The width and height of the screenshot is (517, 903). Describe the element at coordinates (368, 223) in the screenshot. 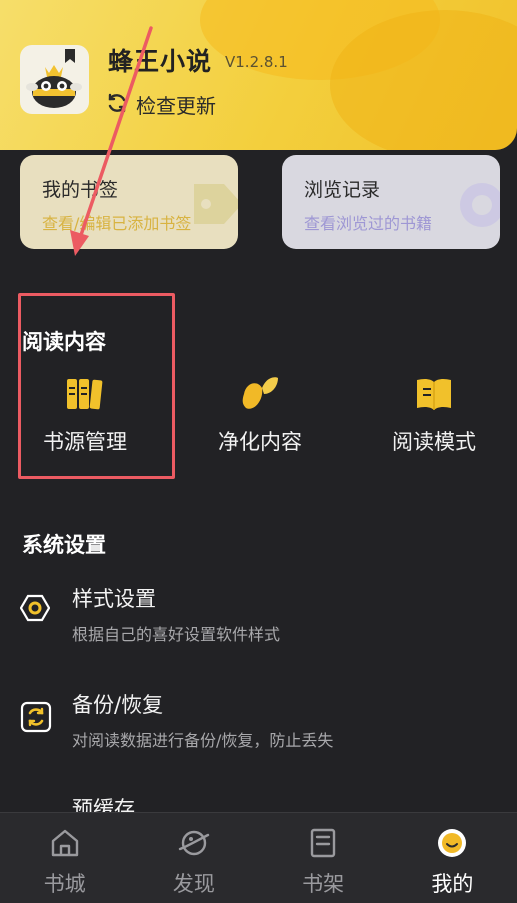

I see `history-subtitle: 查看浏览过的书籍` at that location.